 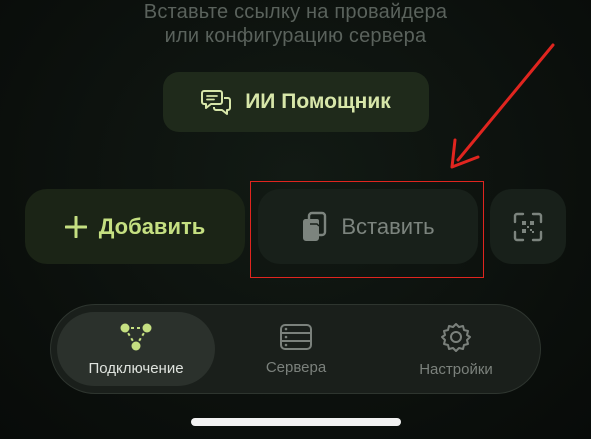 I want to click on tab-settings-label: Настройки, so click(x=456, y=369).